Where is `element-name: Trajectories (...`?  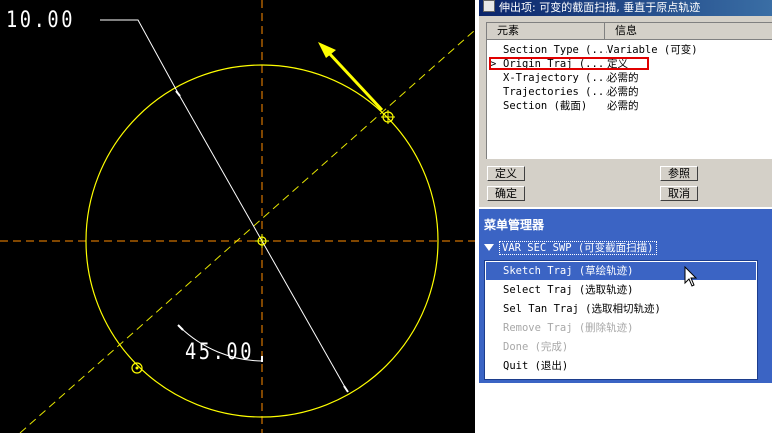 element-name: Trajectories (... is located at coordinates (555, 92).